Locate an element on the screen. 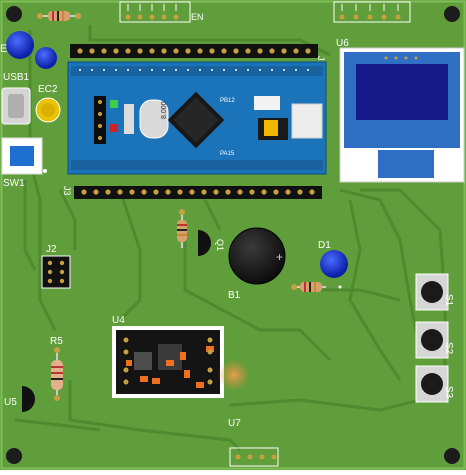 Image resolution: width=466 pixels, height=475 pixels. u7-label: U7 is located at coordinates (234, 423).